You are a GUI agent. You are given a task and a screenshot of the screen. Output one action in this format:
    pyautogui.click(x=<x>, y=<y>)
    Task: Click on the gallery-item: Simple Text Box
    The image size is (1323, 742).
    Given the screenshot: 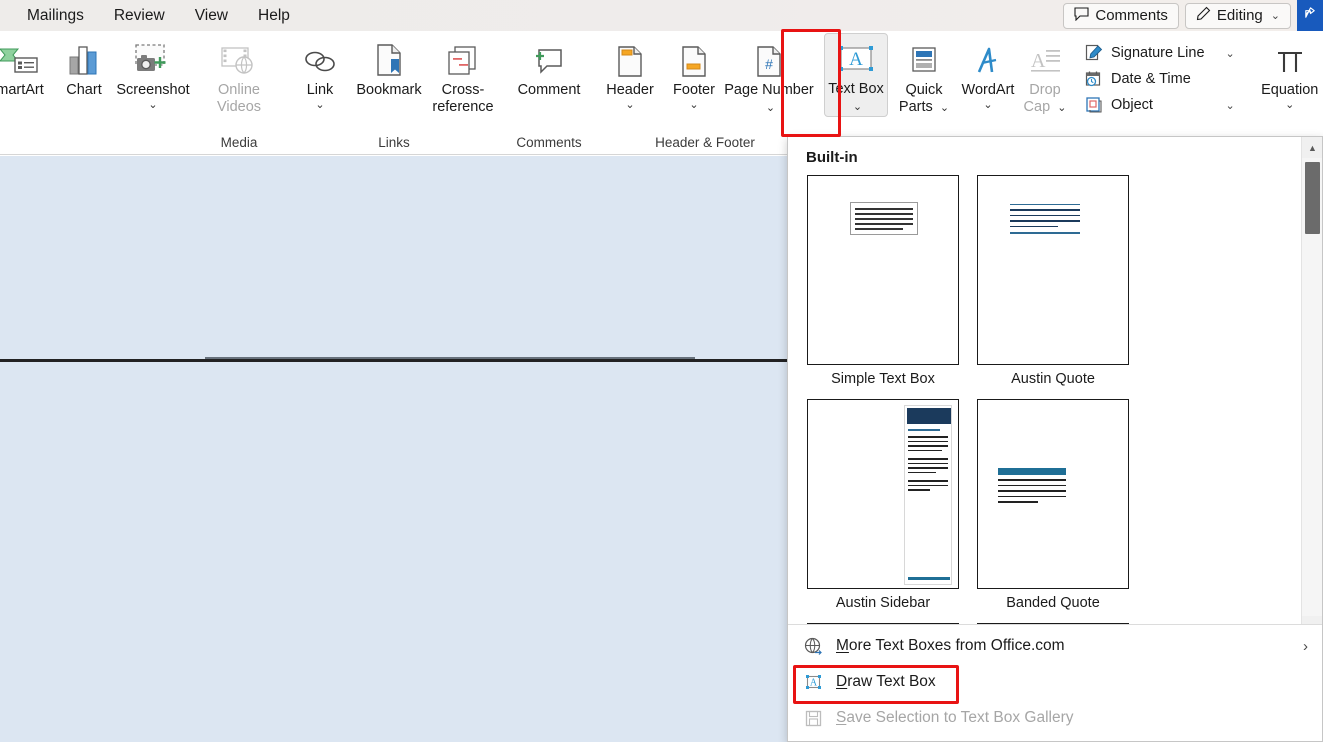 What is the action you would take?
    pyautogui.click(x=883, y=287)
    